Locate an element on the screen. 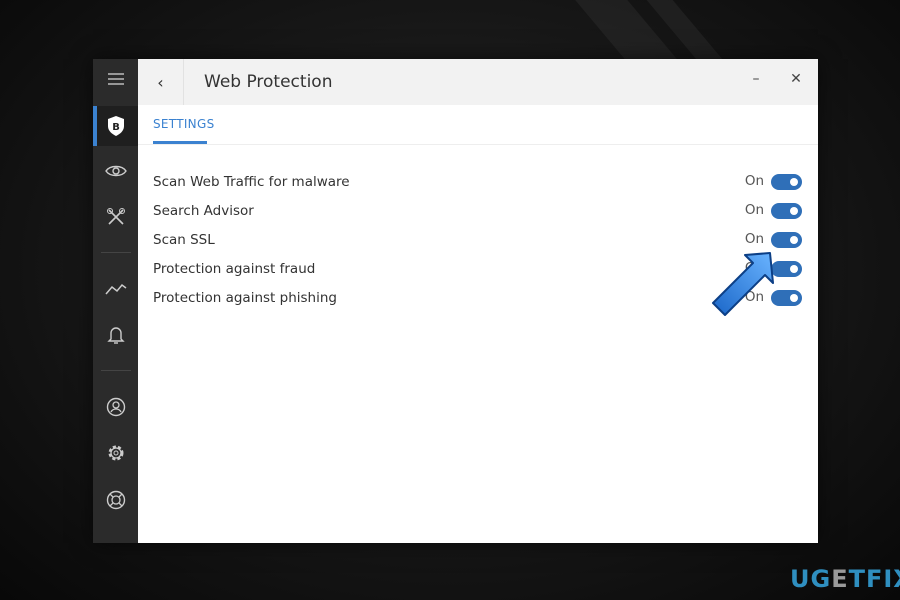 The height and width of the screenshot is (600, 900). setting-label: Protection against phishing is located at coordinates (245, 298).